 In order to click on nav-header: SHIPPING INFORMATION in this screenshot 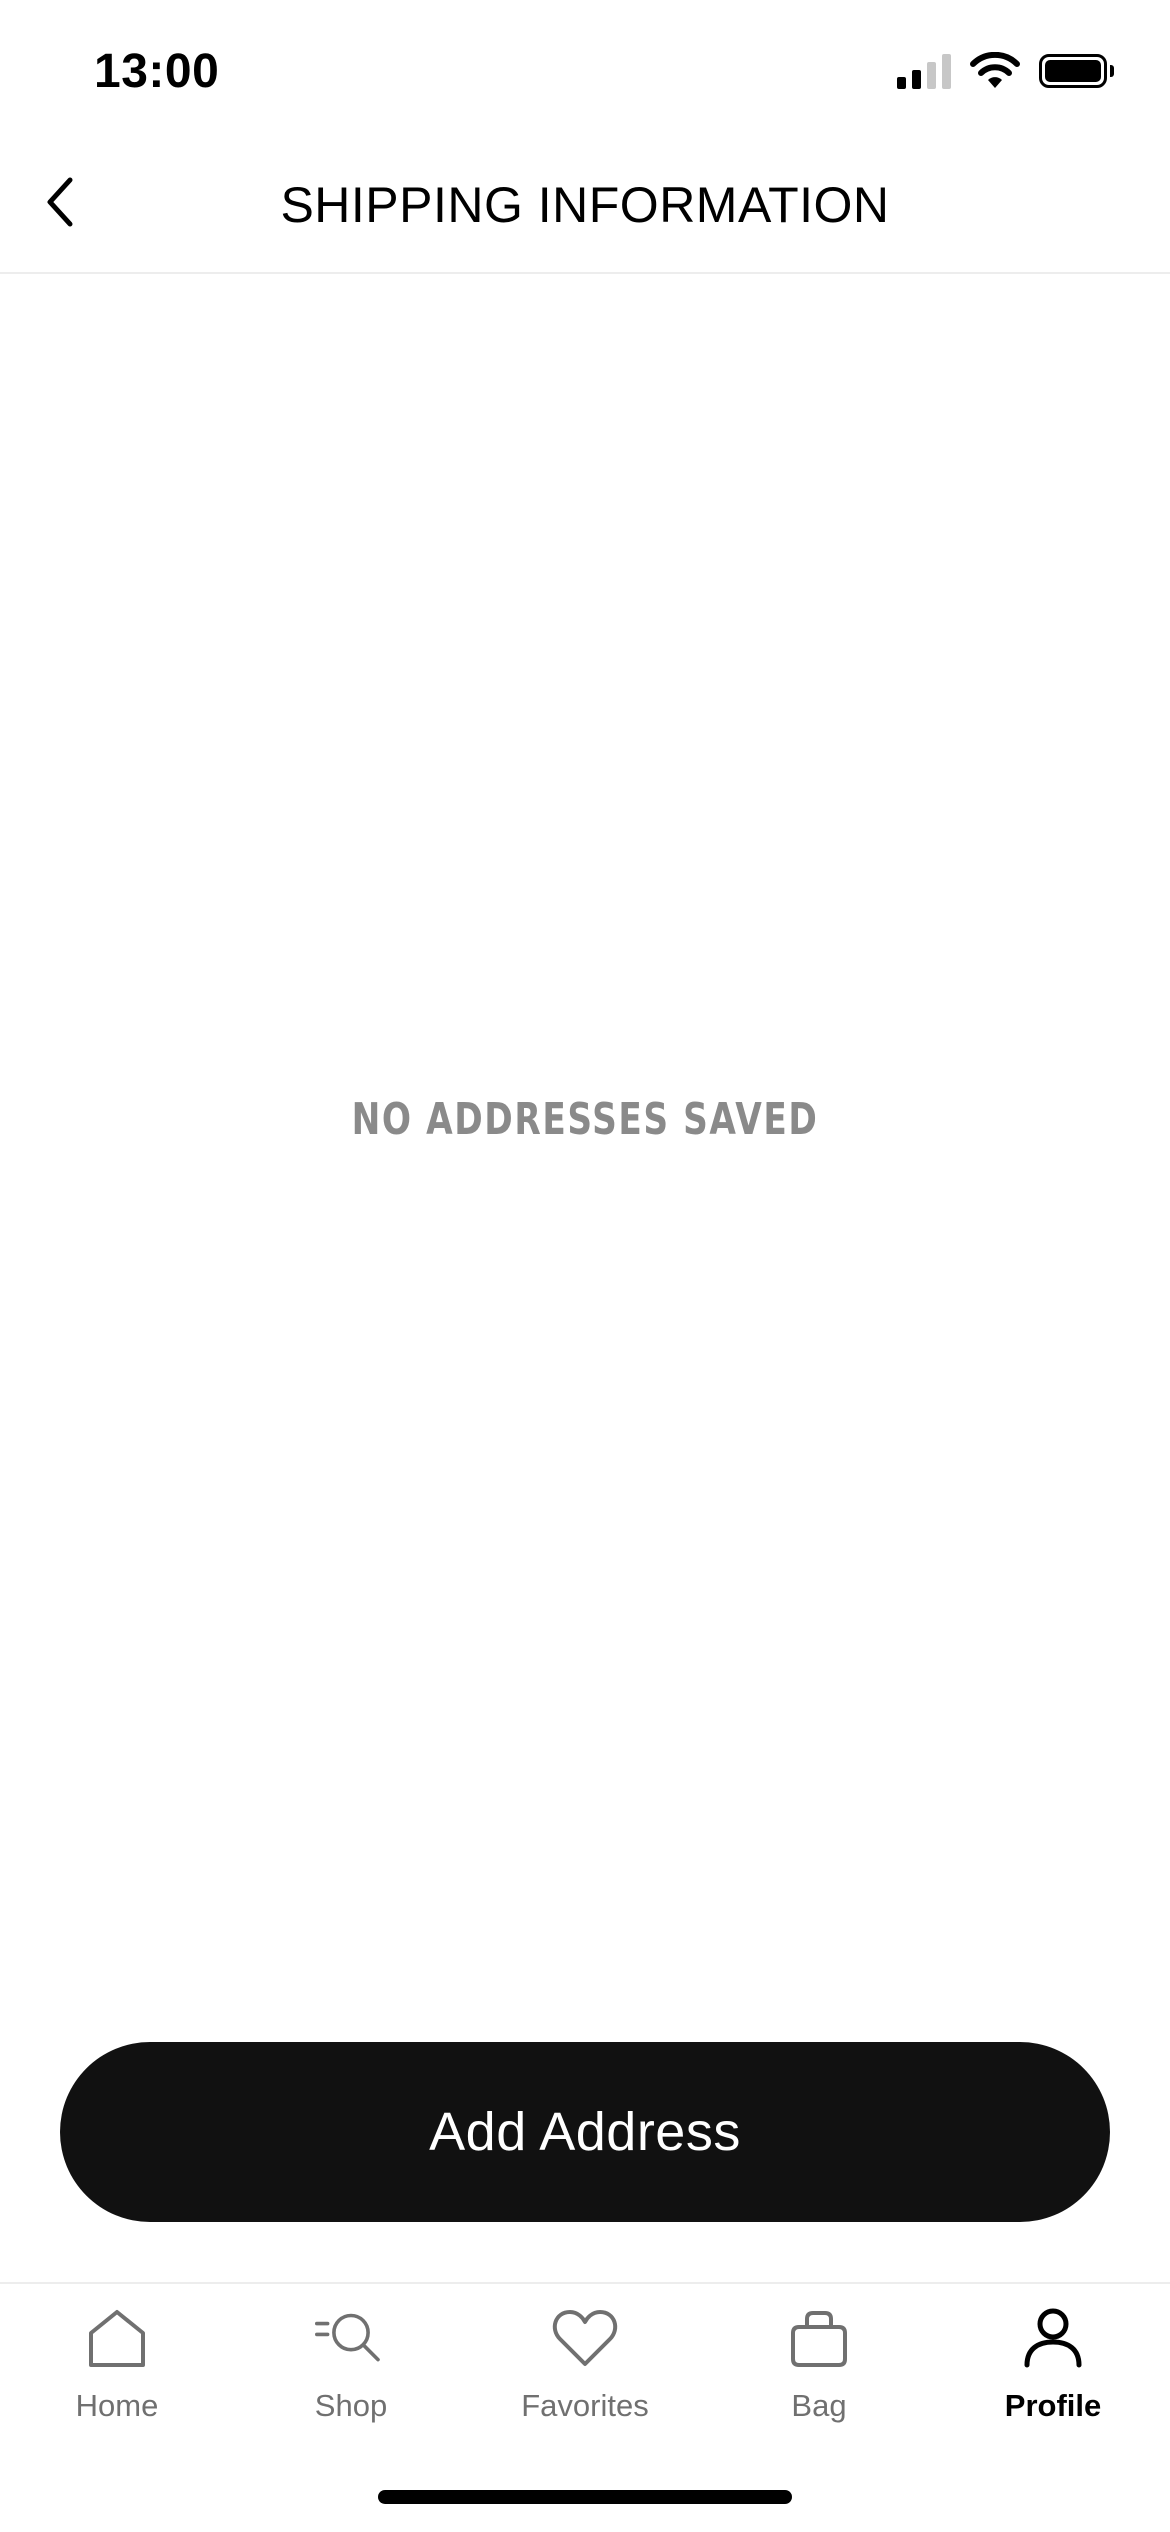, I will do `click(585, 212)`.